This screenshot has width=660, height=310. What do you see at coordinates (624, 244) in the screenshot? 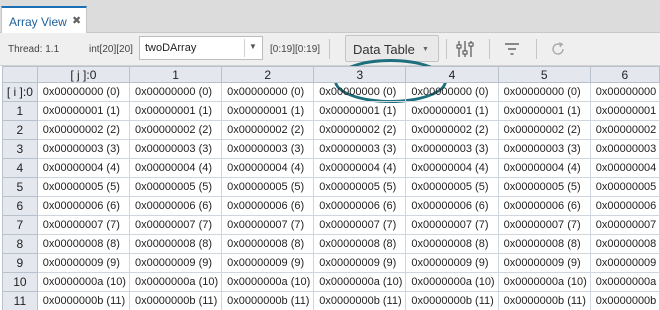
I see `table-cell: 0x00000008` at bounding box center [624, 244].